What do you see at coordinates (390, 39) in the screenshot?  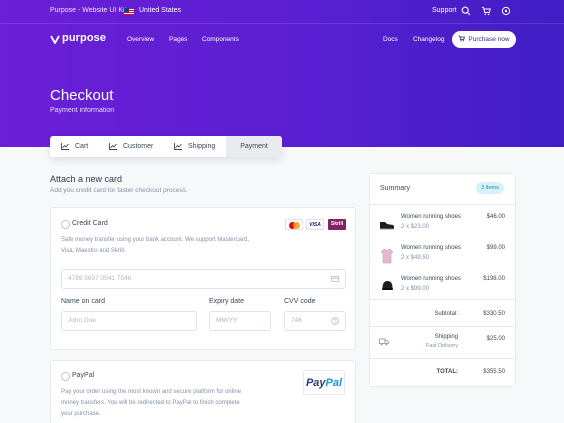 I see `nav-docs: Docs` at bounding box center [390, 39].